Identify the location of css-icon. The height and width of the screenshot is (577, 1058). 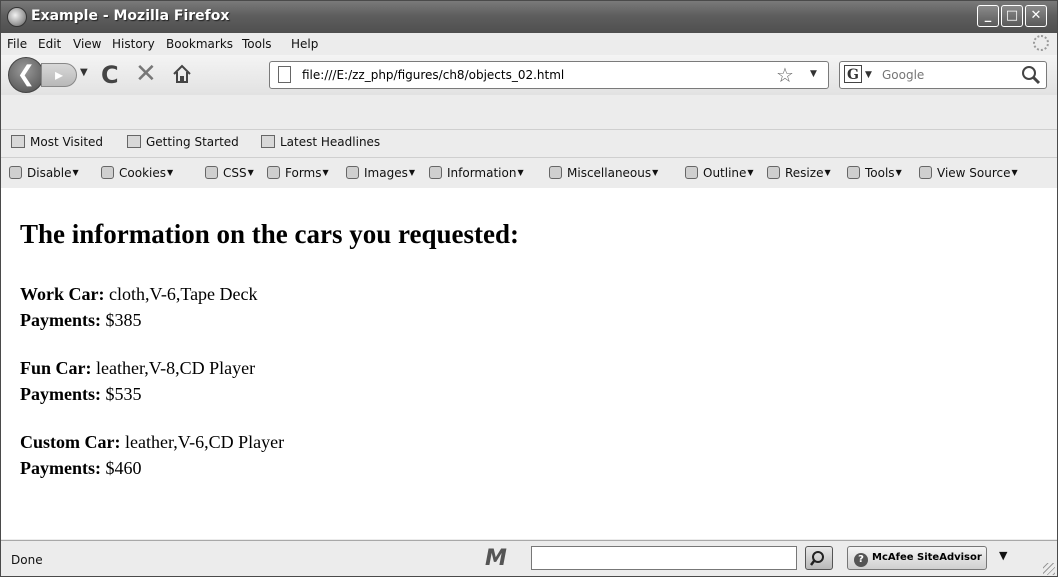
(211, 172).